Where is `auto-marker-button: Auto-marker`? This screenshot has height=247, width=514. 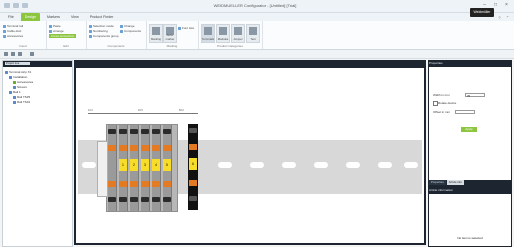
auto-marker-button: Auto-marker is located at coordinates (170, 33).